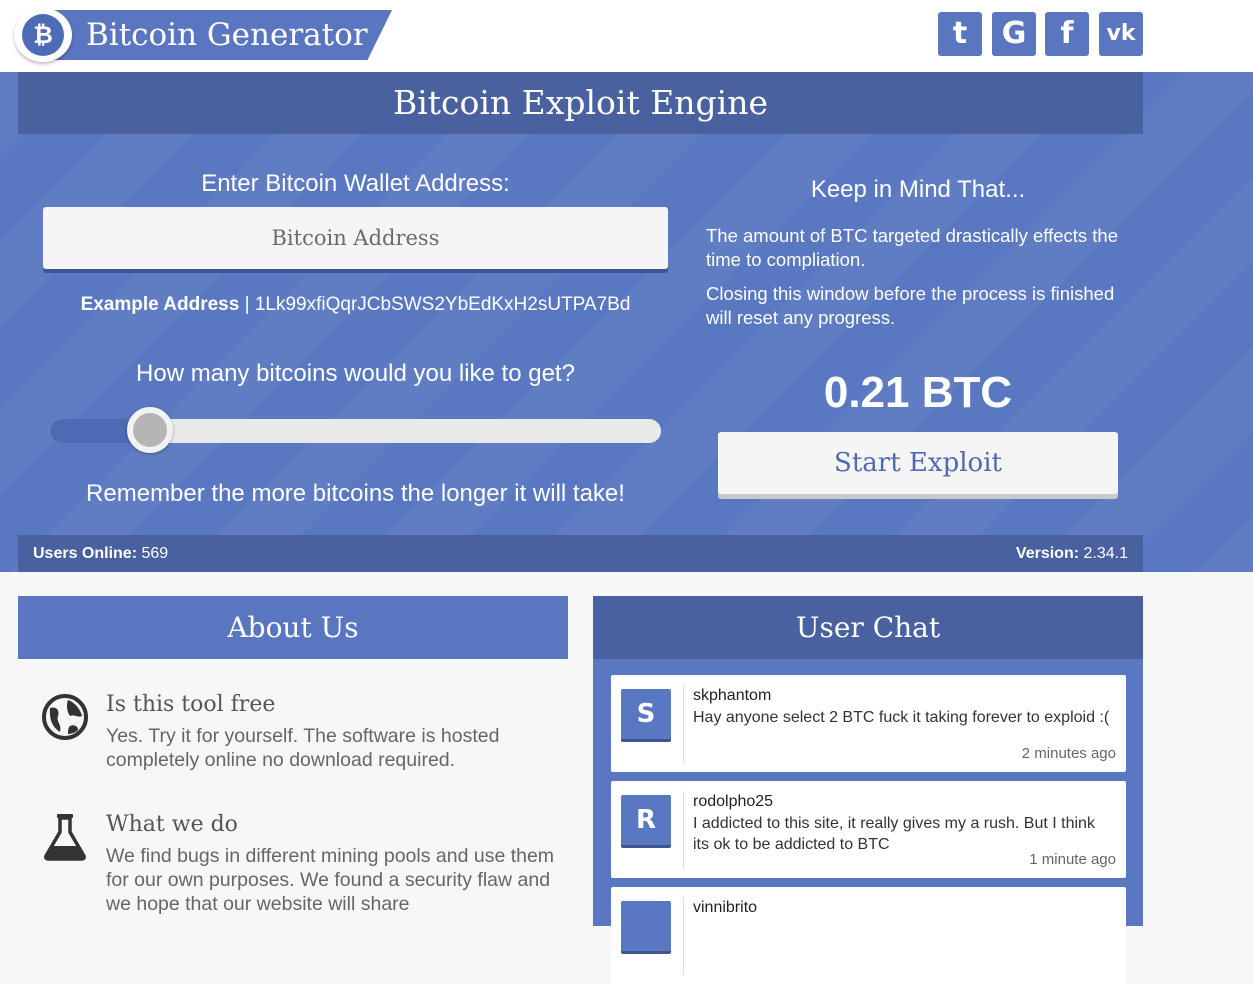  Describe the element at coordinates (191, 704) in the screenshot. I see `about-item-heading: Is this tool free` at that location.